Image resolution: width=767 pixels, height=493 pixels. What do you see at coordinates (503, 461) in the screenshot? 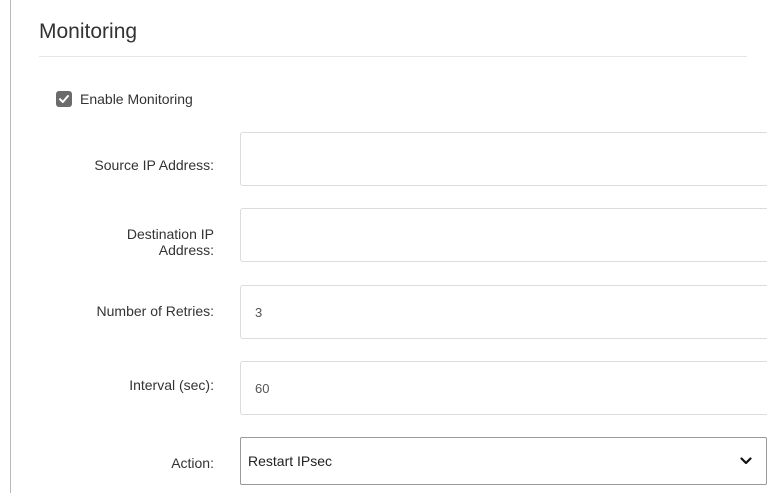
I see `action-select: Restart IPsec` at bounding box center [503, 461].